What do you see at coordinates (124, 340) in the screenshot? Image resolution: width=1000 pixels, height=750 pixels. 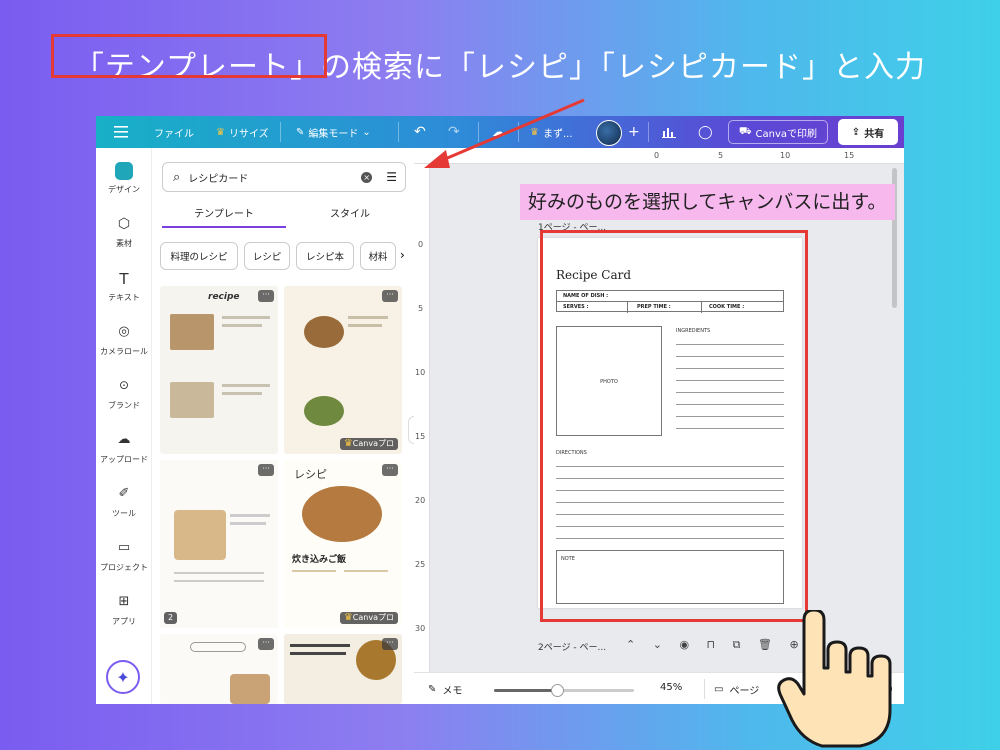 I see `rail-camera-roll: ◎ カメラロール` at bounding box center [124, 340].